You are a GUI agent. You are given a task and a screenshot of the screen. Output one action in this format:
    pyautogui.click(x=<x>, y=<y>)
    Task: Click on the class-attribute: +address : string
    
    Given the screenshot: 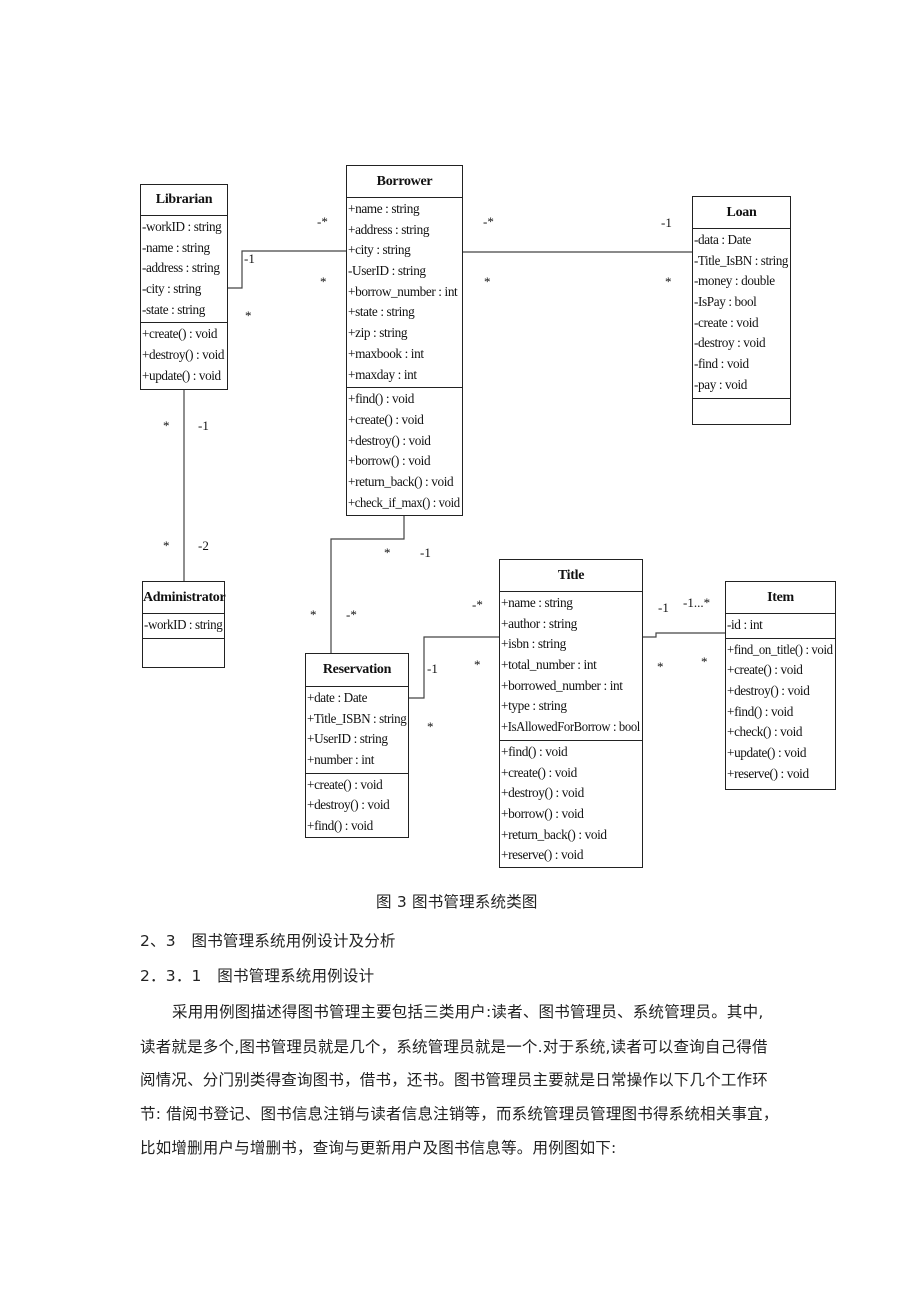 What is the action you would take?
    pyautogui.click(x=389, y=229)
    